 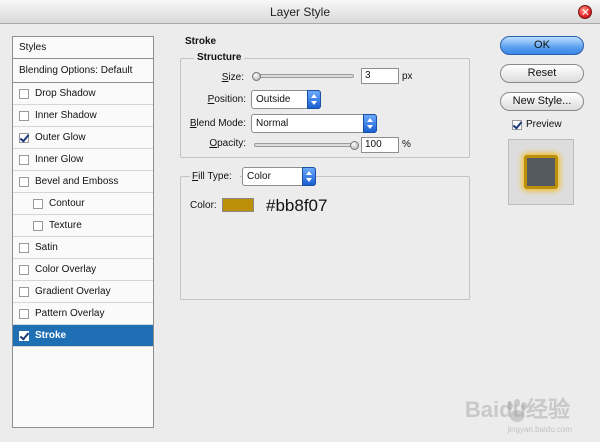 I want to click on style-item-inner-glow: Inner Glow, so click(x=83, y=160).